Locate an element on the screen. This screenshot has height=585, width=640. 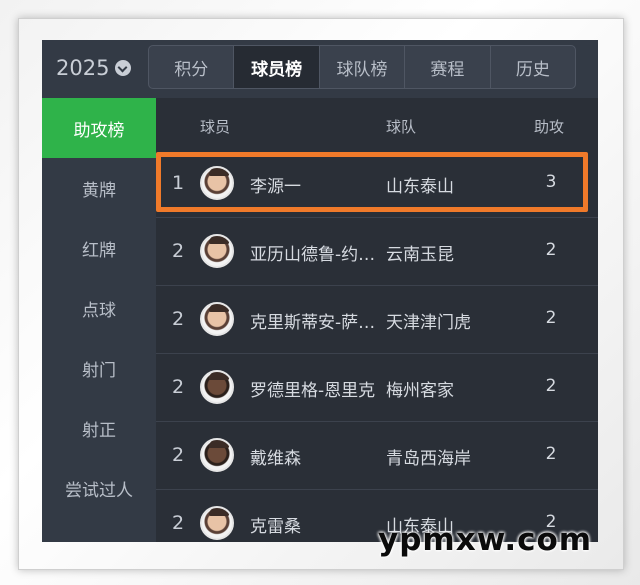
sidebar: 助攻榜 黄牌 红牌 点球 射门 射正 尝试过人 is located at coordinates (99, 320).